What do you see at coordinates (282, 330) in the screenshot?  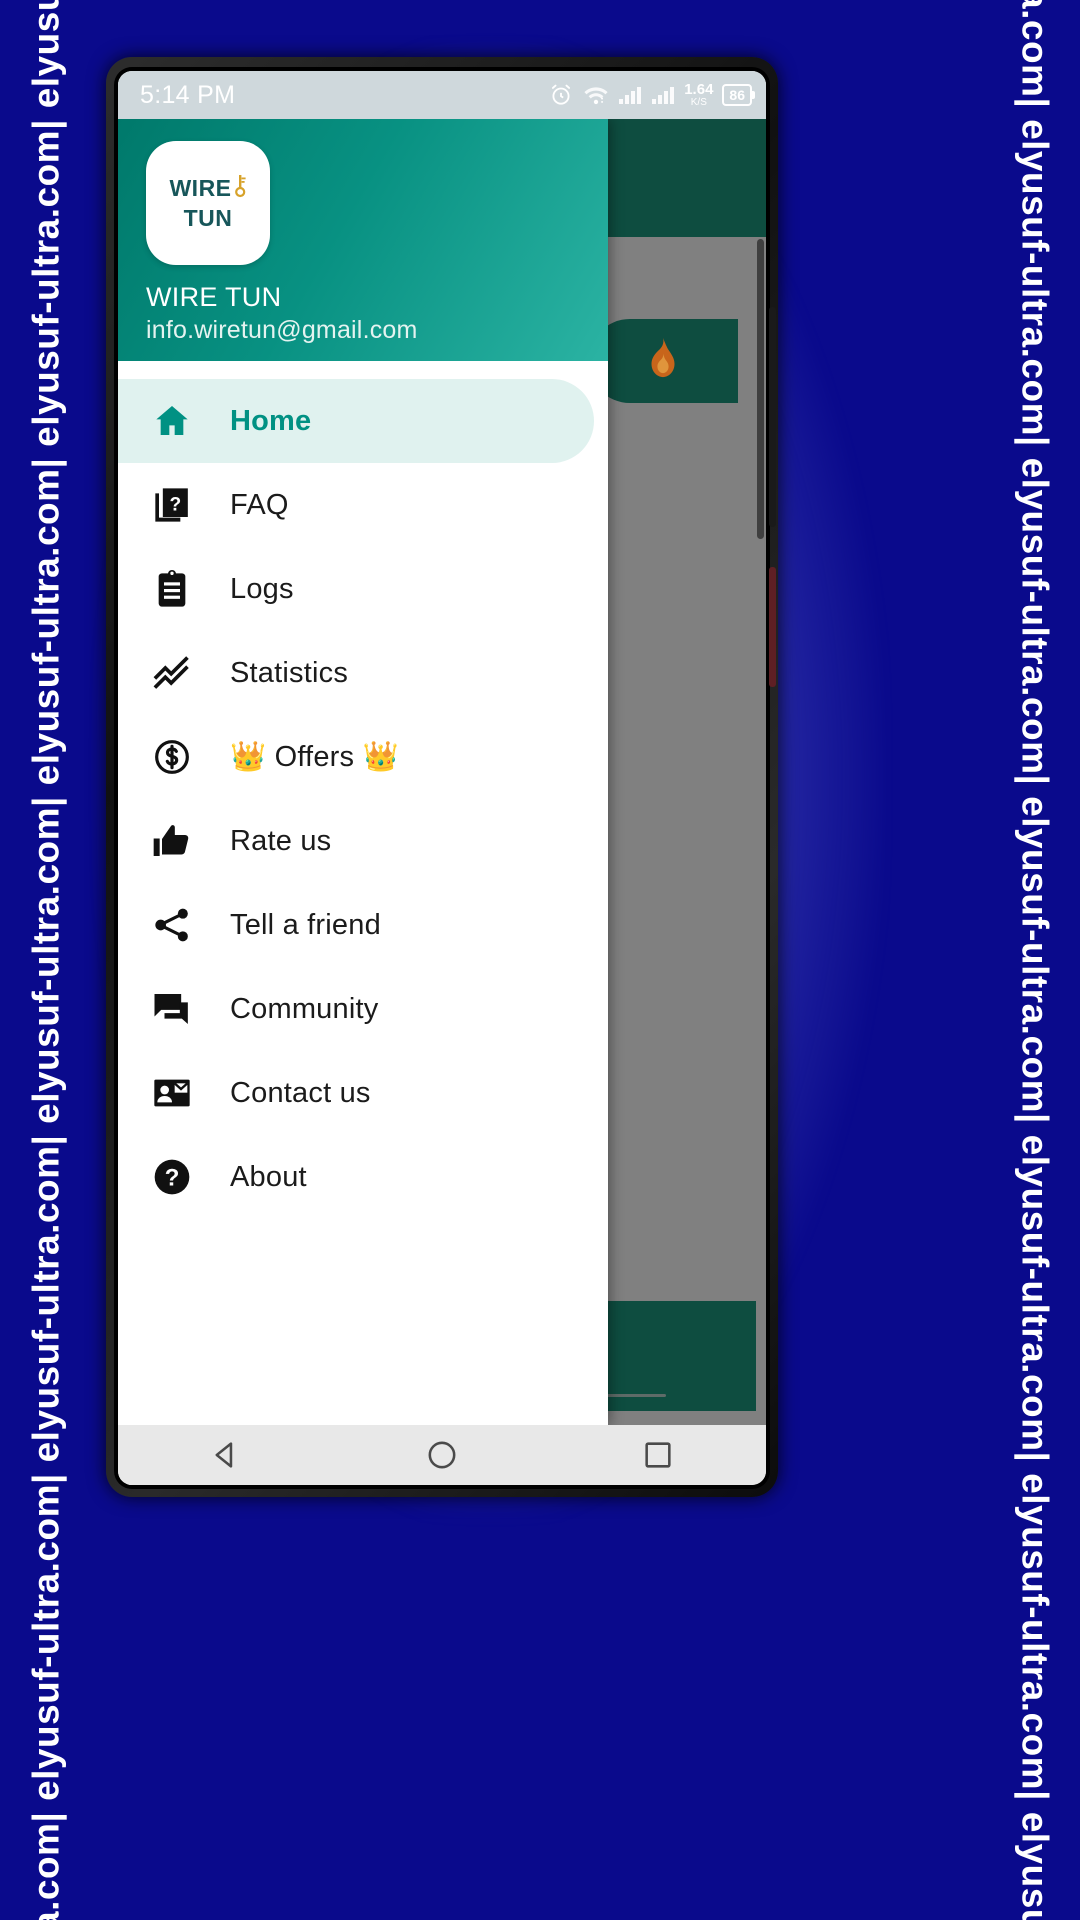 I see `drawer-account-email: info.wiretun@gmail.com` at bounding box center [282, 330].